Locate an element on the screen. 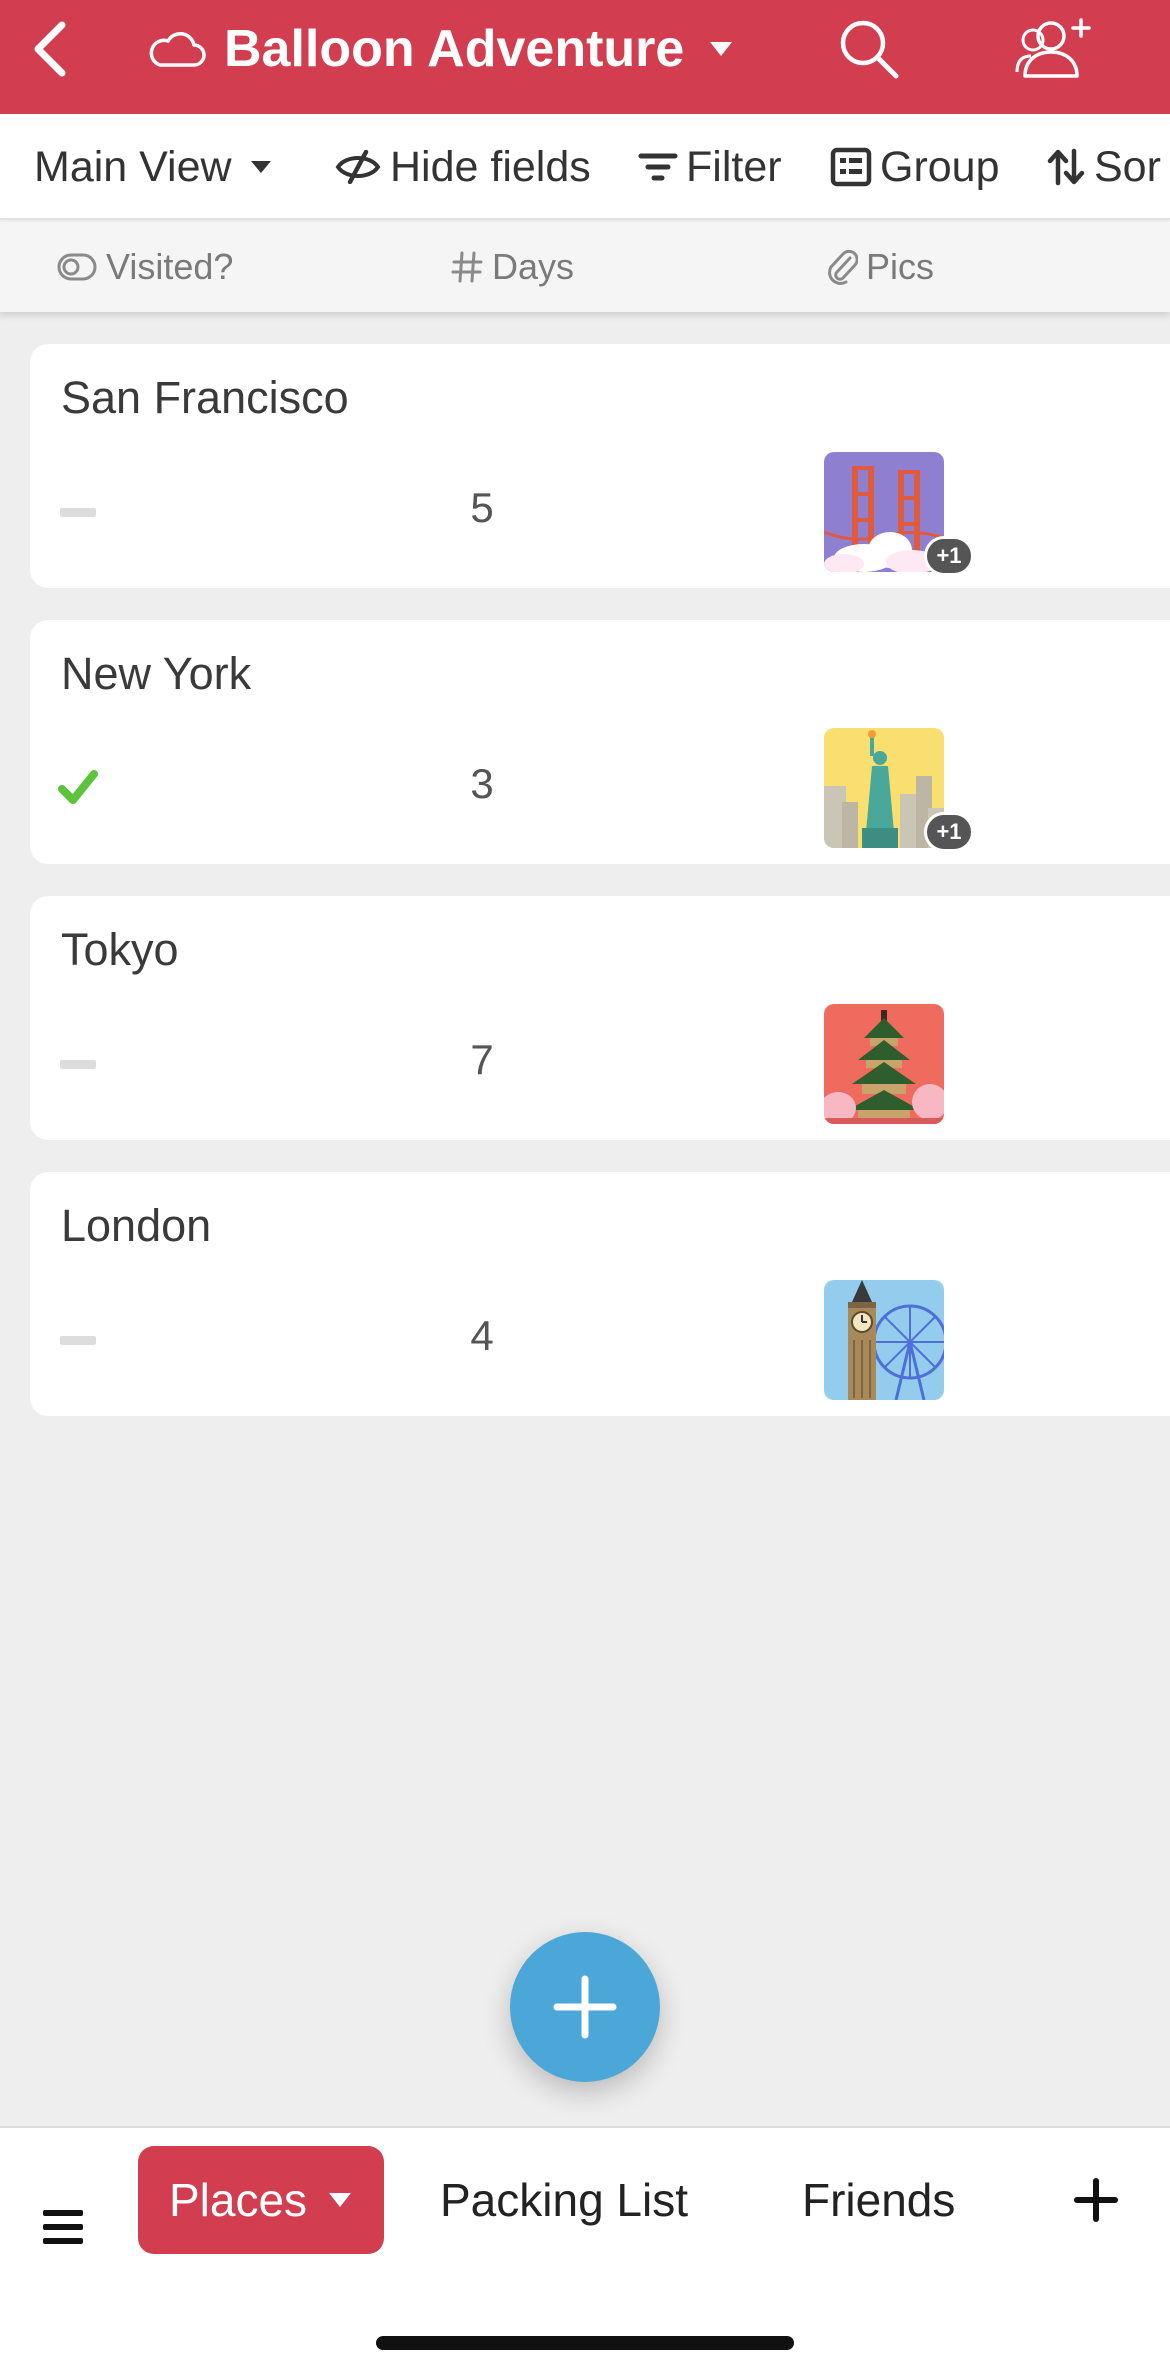 The image size is (1170, 2374). tab-label: Packing List is located at coordinates (564, 2200).